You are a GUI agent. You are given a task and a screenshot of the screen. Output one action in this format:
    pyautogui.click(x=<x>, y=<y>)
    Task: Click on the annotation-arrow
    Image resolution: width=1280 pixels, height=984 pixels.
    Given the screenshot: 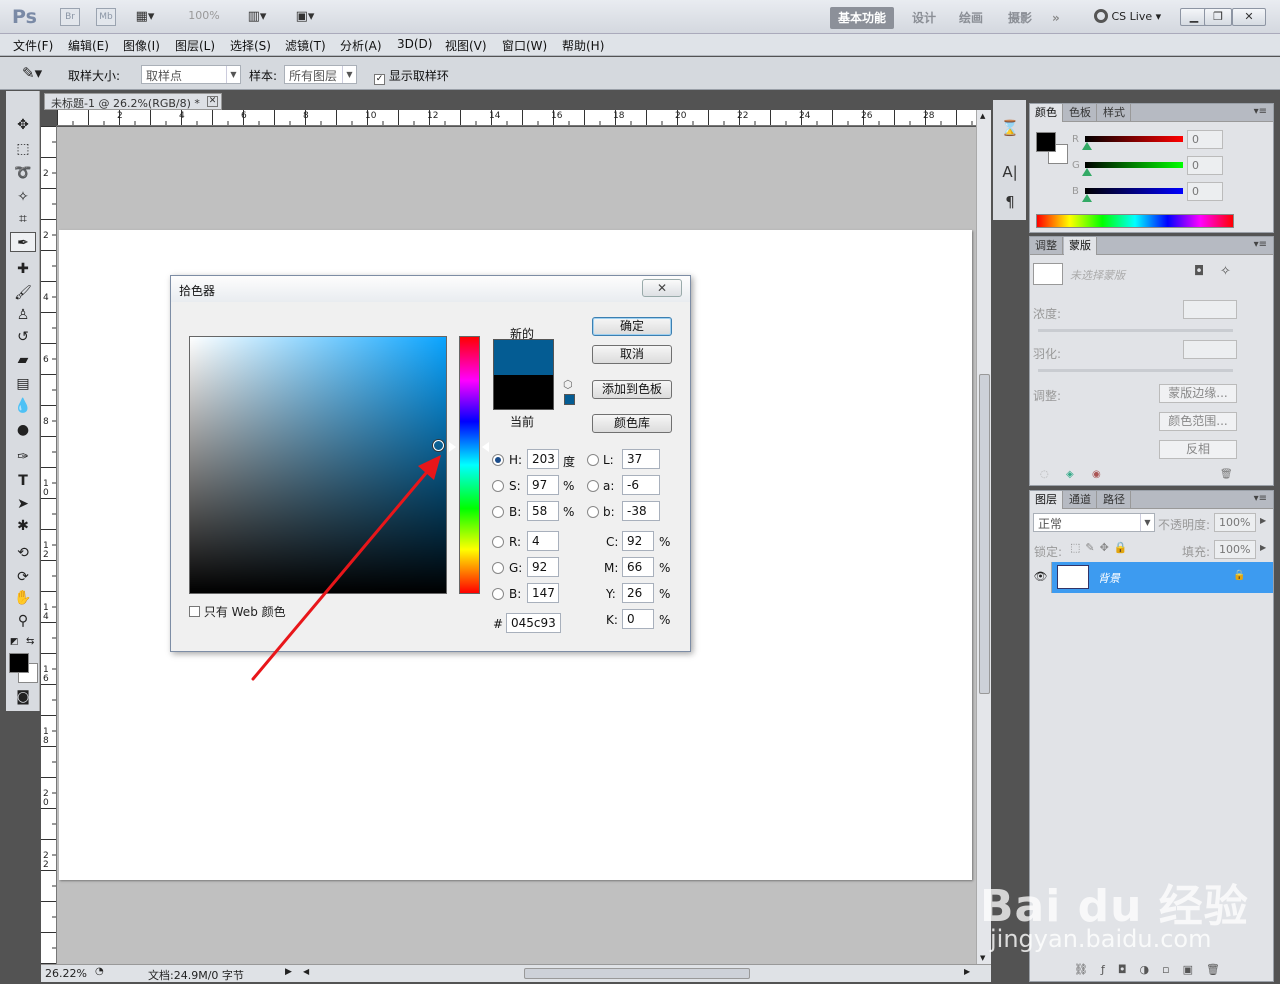 What is the action you would take?
    pyautogui.click(x=346, y=568)
    